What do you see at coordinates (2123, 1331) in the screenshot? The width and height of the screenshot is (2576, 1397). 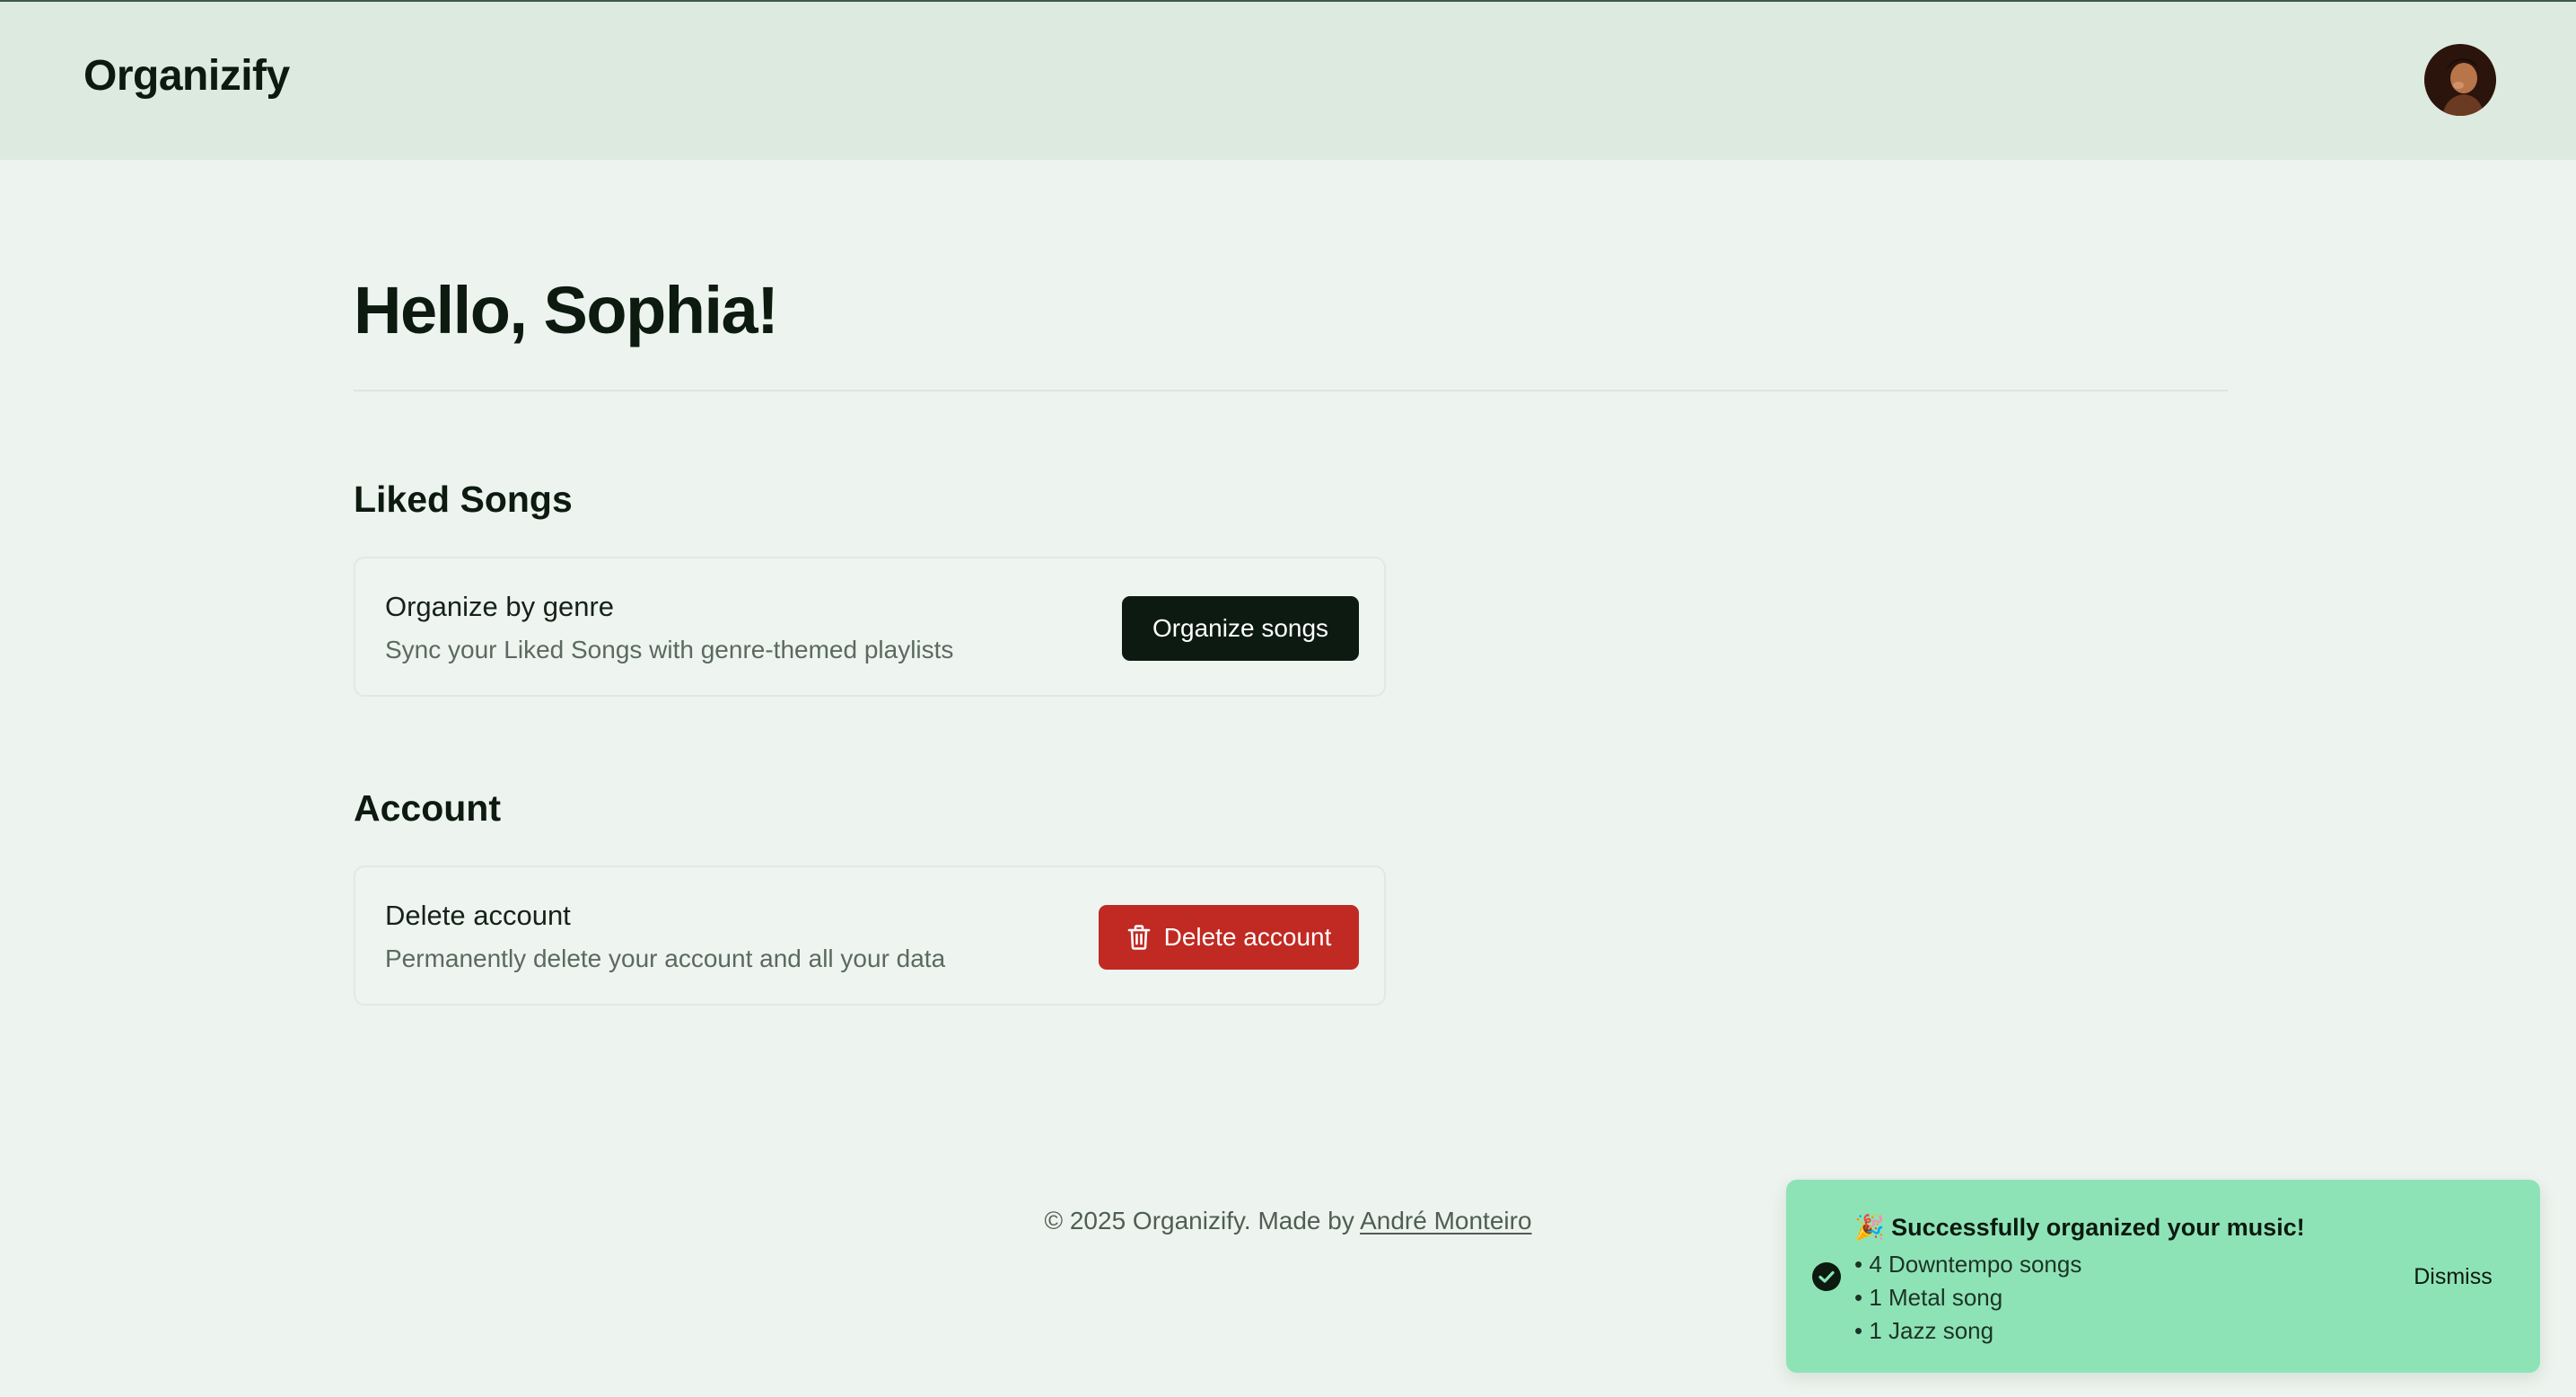 I see `toast-summary-item: 1 Jazz song` at bounding box center [2123, 1331].